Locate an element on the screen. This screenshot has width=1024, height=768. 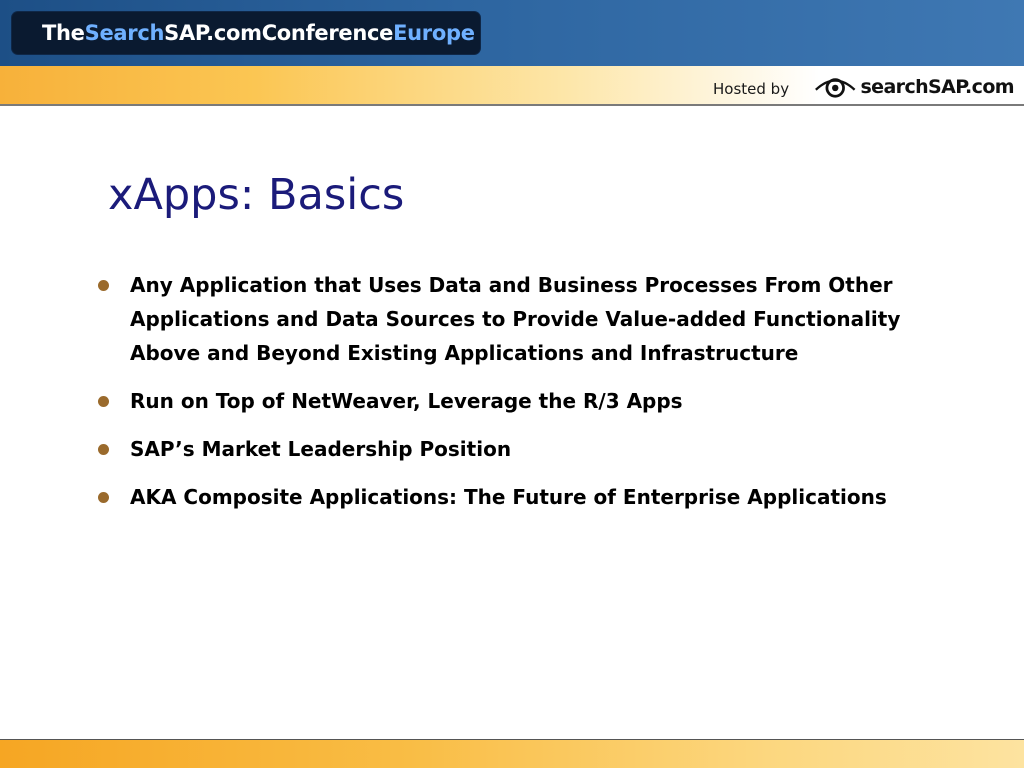
logo-text: searchSAP.com is located at coordinates (937, 87).